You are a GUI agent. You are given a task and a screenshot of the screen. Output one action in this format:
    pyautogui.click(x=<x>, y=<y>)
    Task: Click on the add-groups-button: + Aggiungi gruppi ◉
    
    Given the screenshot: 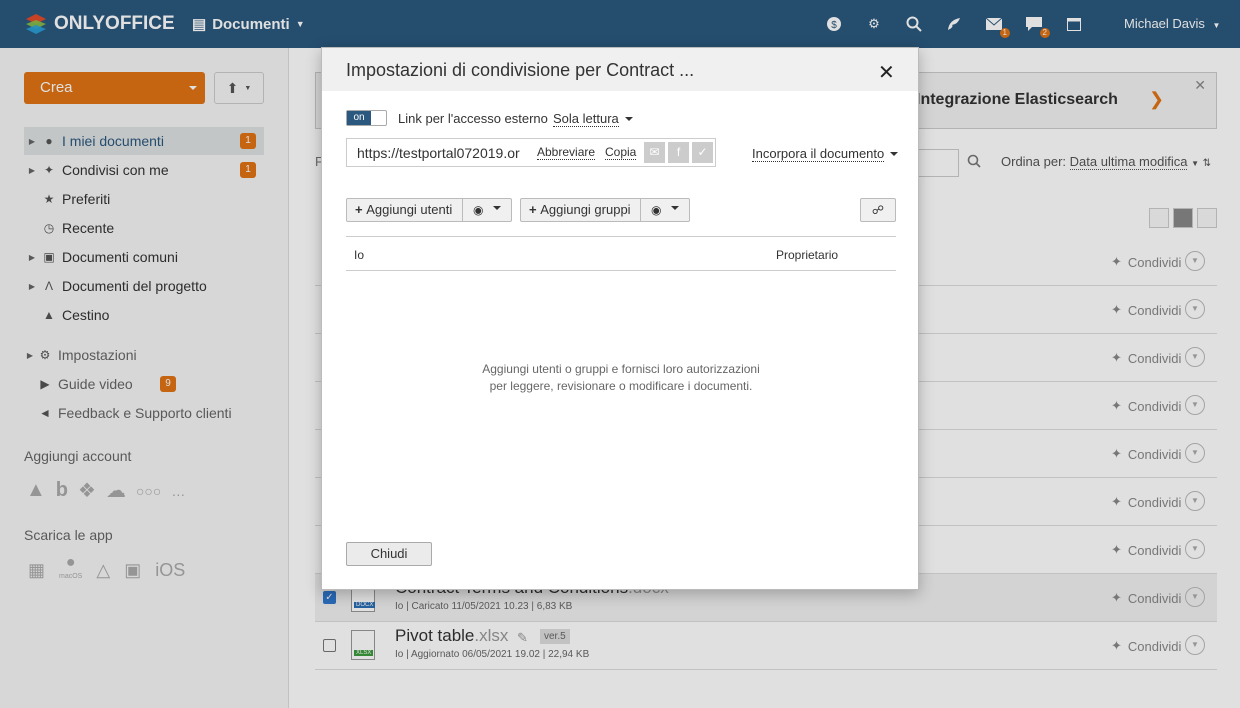 What is the action you would take?
    pyautogui.click(x=605, y=210)
    